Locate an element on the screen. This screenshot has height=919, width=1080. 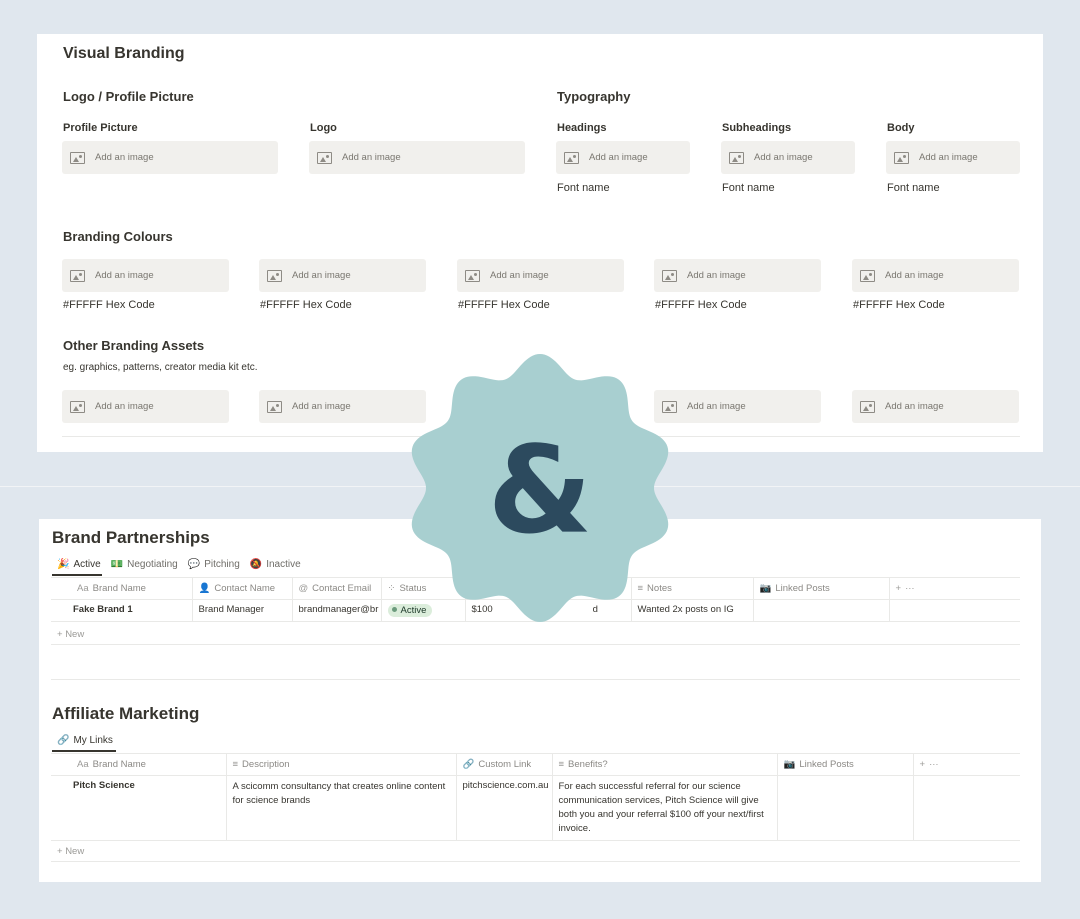
column-header-custom-link: 🔗 Custom Link is located at coordinates (503, 764).